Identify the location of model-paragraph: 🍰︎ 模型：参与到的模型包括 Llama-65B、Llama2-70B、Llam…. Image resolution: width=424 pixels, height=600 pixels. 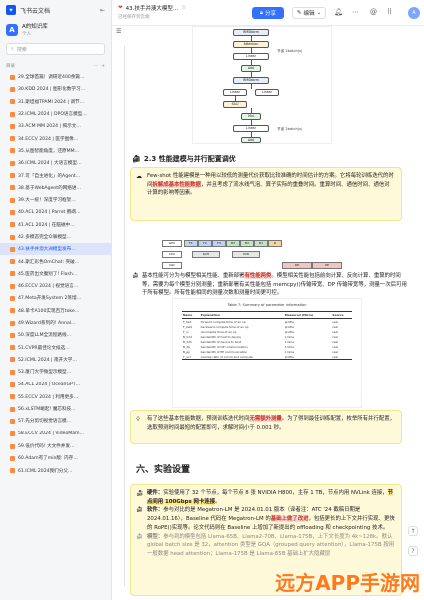
(265, 546).